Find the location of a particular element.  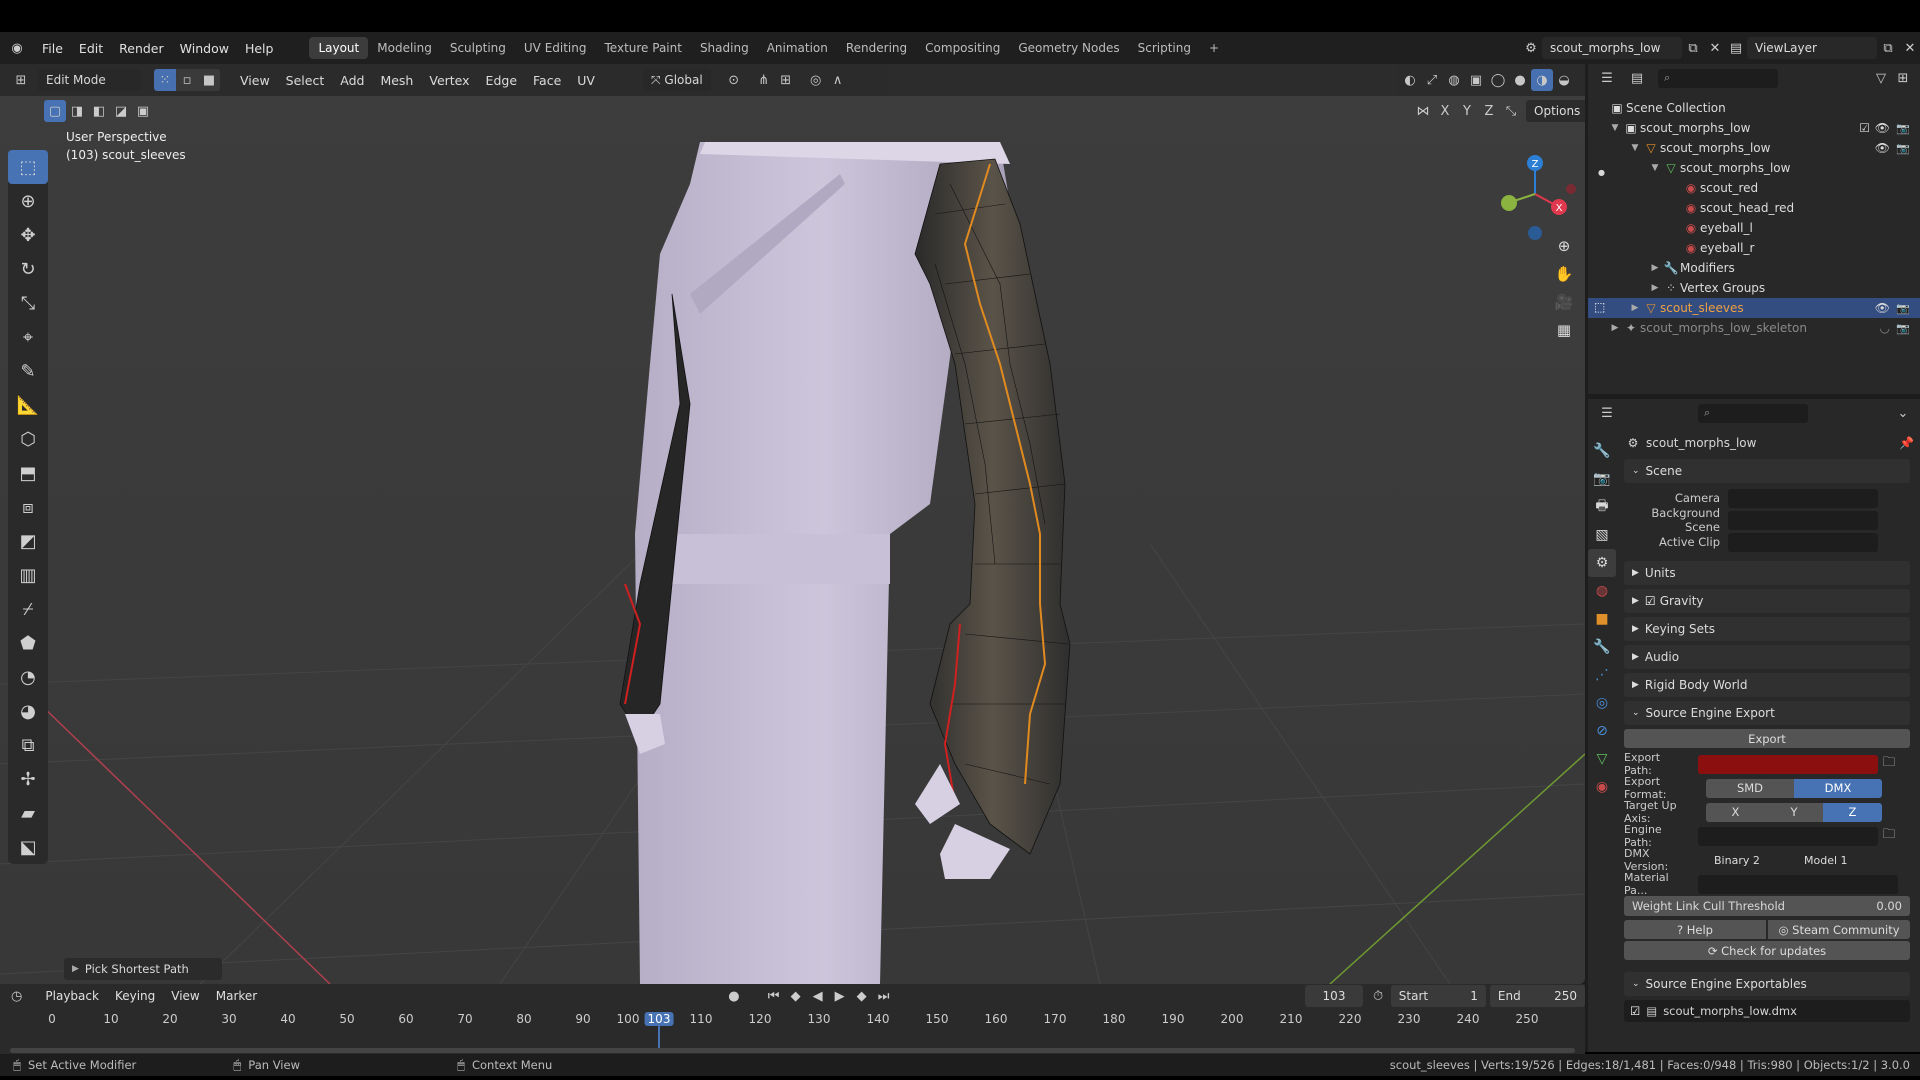

viewlayer-name-field: ViewLayer is located at coordinates (1812, 48).